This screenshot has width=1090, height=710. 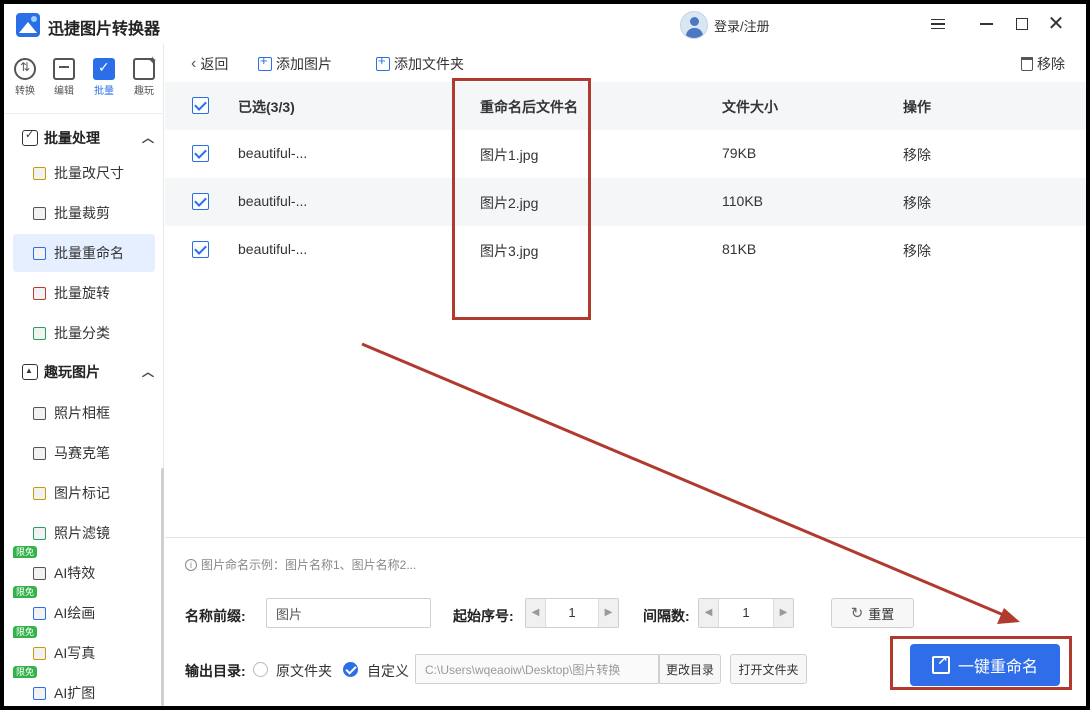 What do you see at coordinates (509, 155) in the screenshot?
I see `renamed-file: 图片1.jpg` at bounding box center [509, 155].